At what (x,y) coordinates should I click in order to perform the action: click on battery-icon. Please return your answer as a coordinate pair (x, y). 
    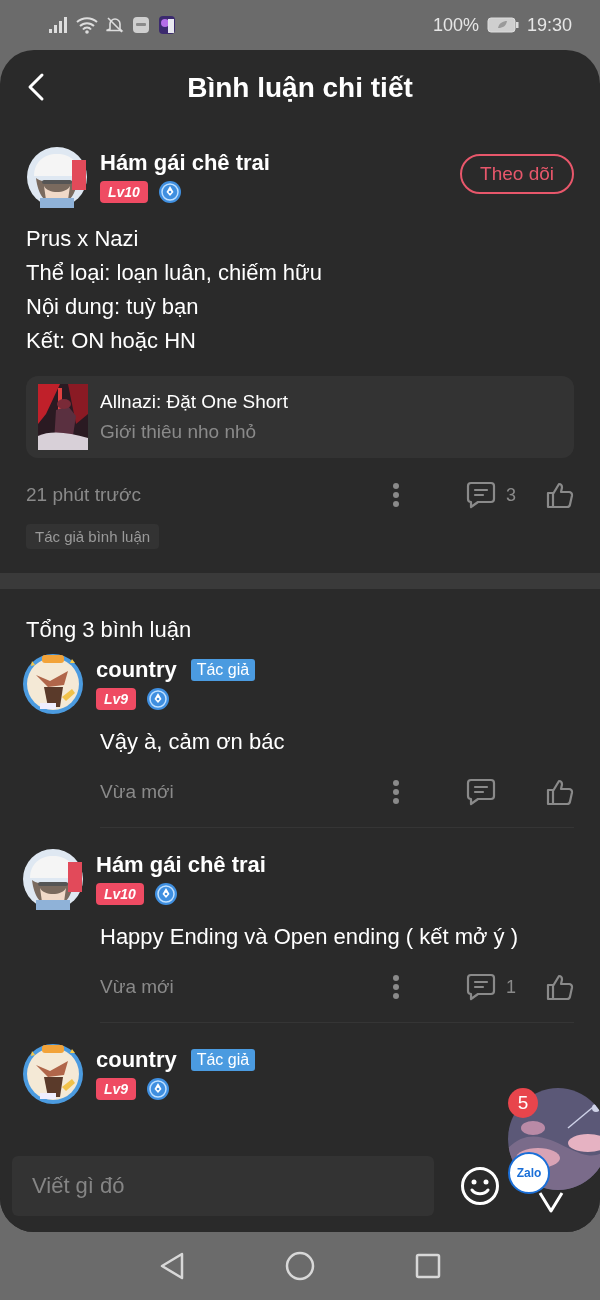
    Looking at the image, I should click on (502, 25).